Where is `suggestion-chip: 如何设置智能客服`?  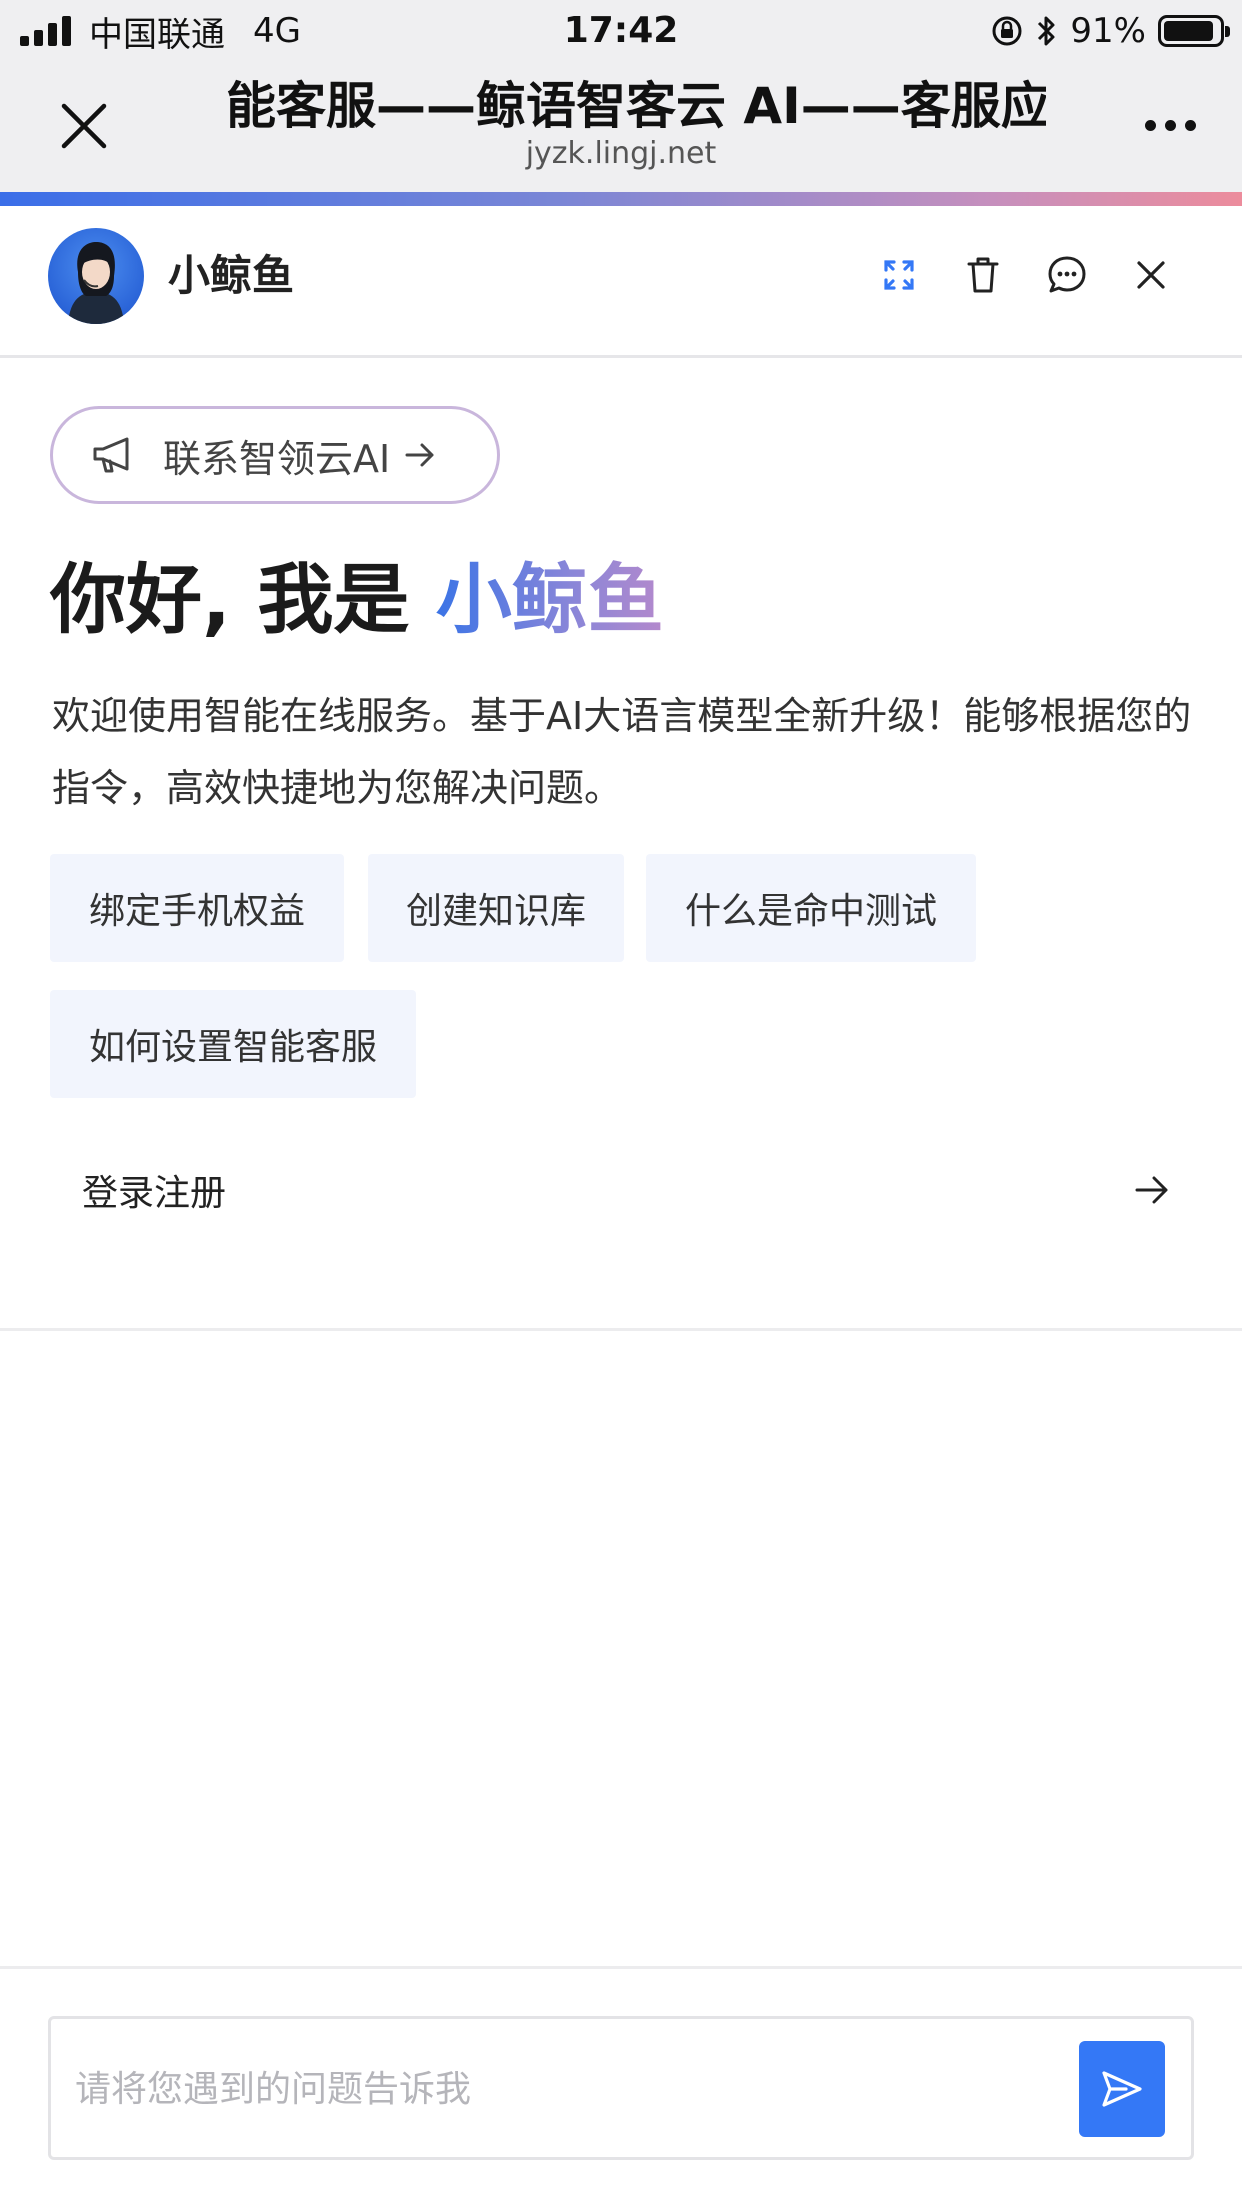 suggestion-chip: 如何设置智能客服 is located at coordinates (233, 1044).